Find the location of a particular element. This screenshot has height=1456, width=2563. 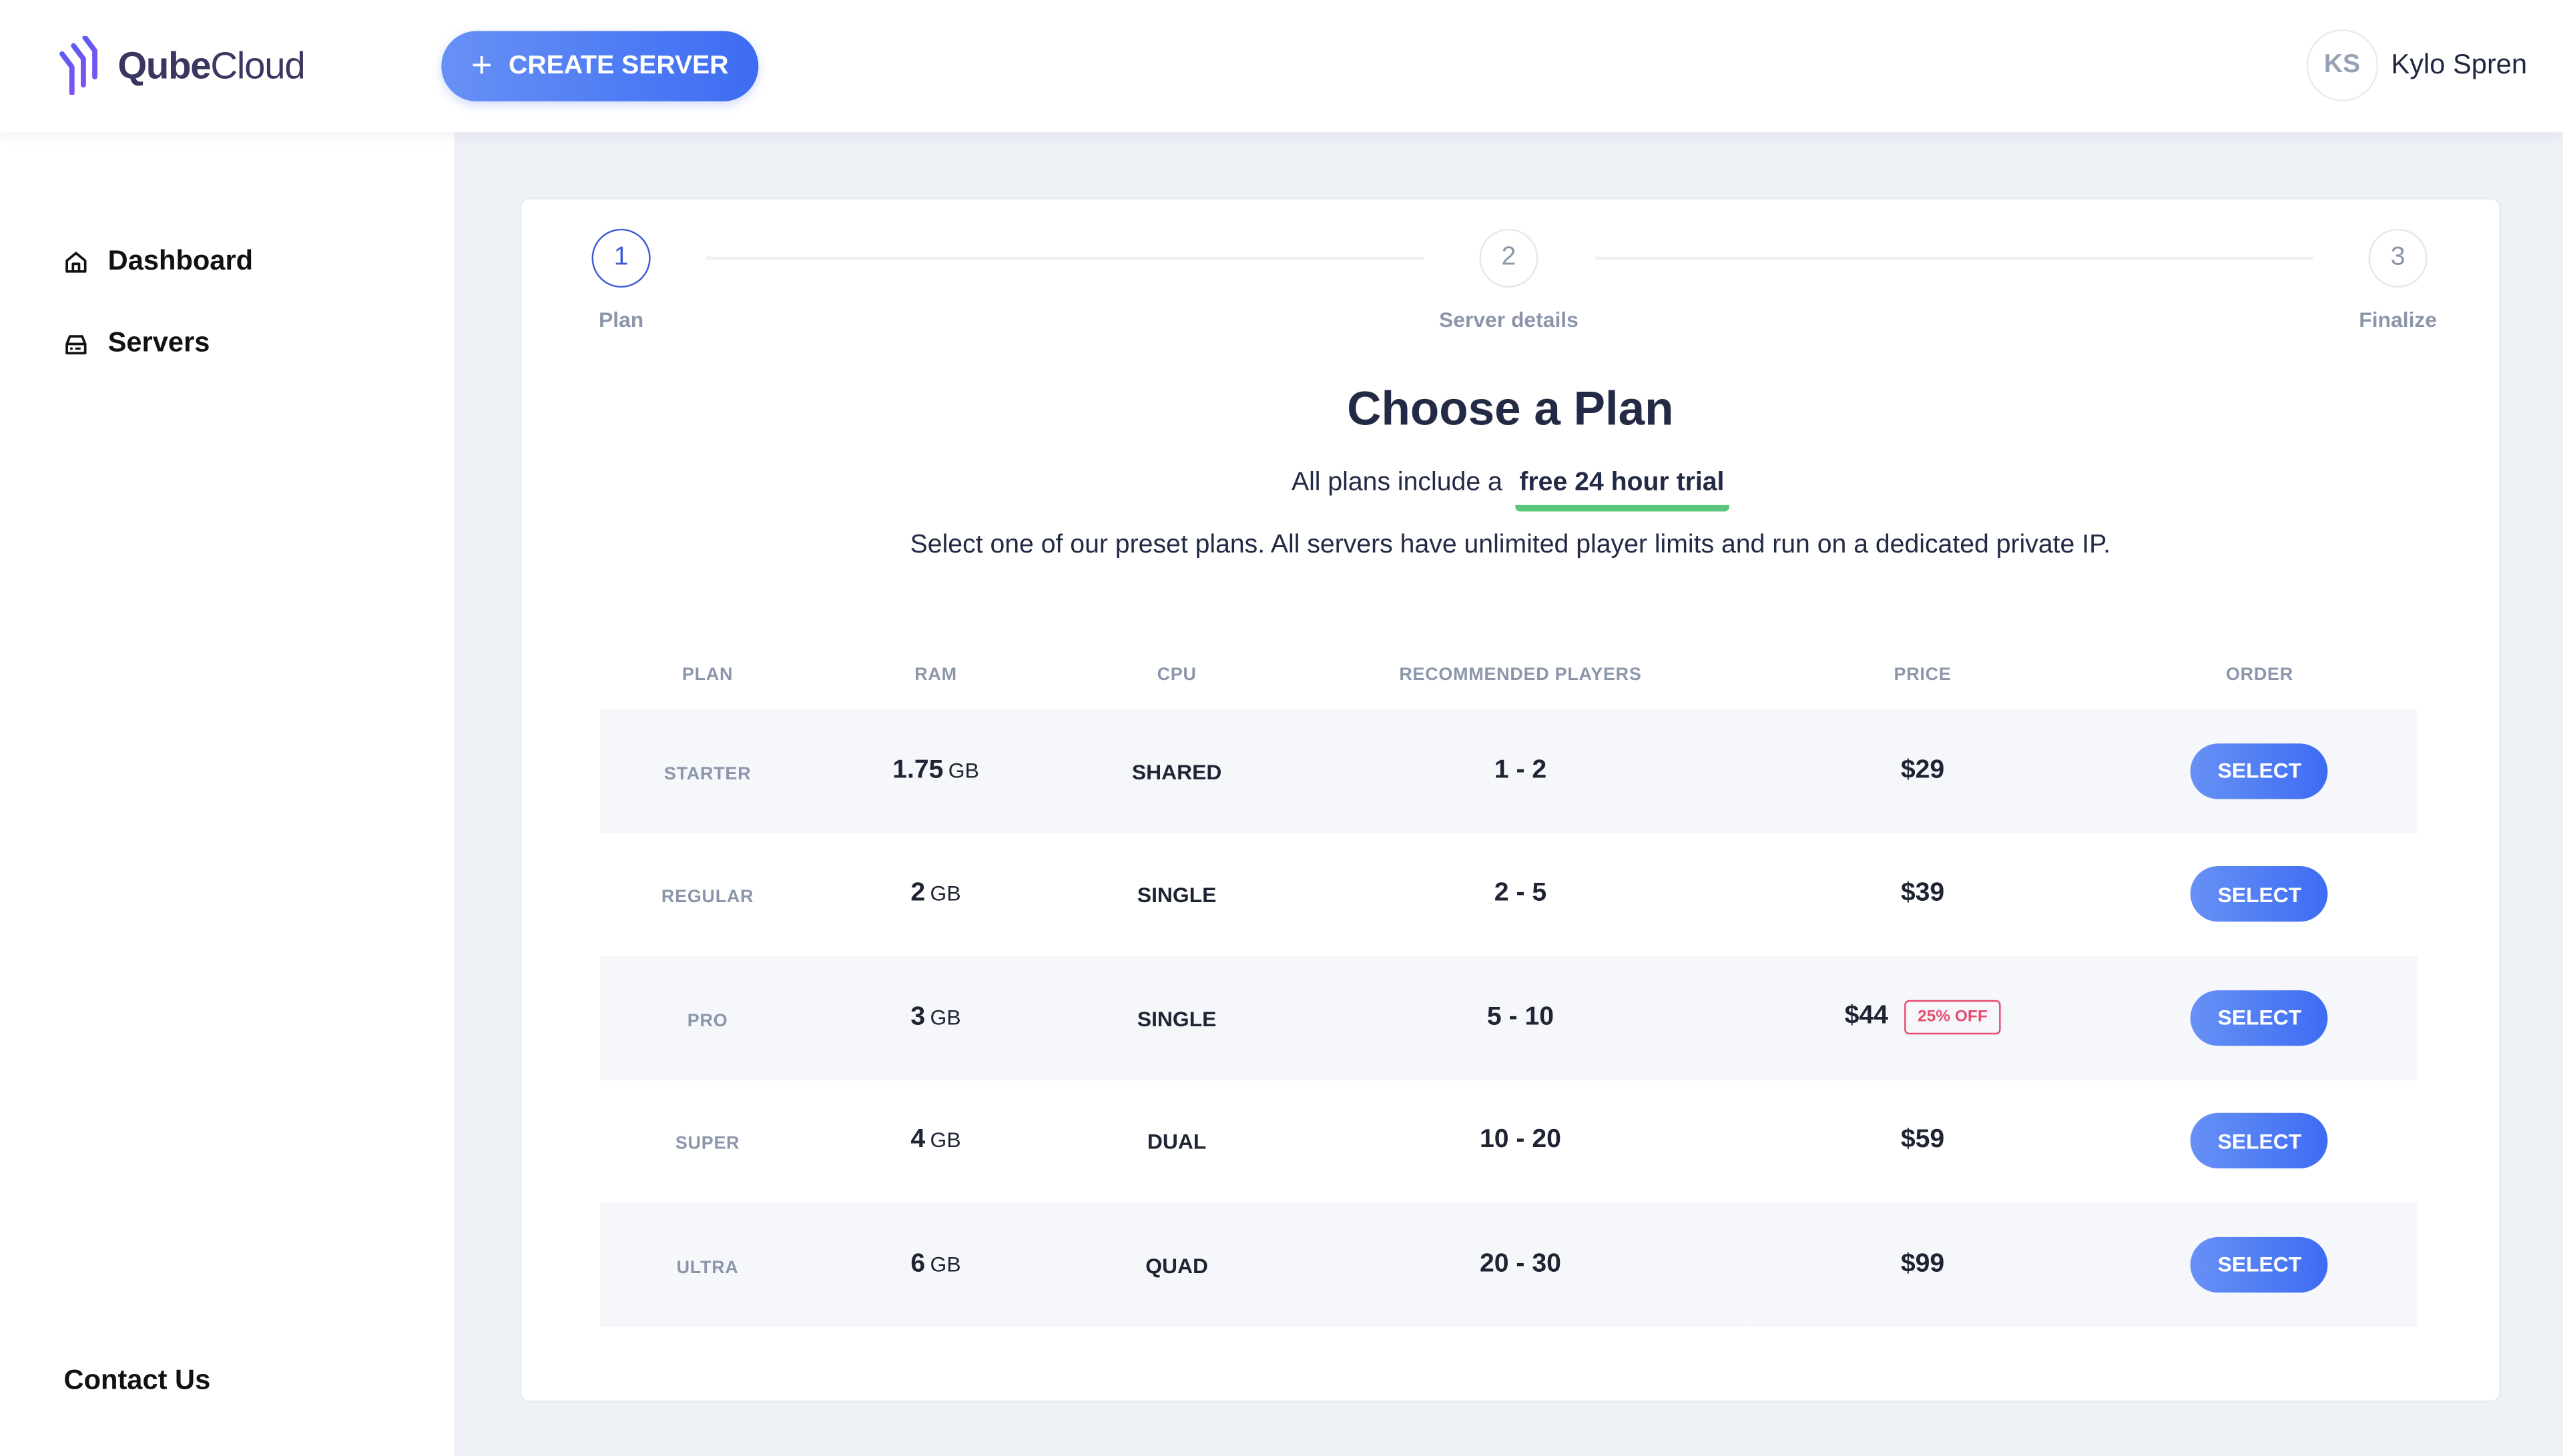

ram-value: 4 is located at coordinates (918, 1140).